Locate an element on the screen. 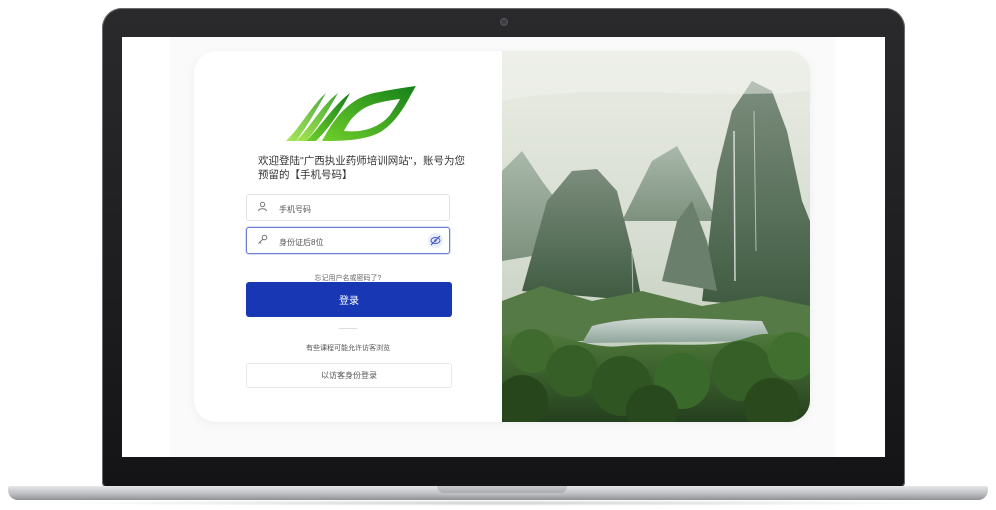 This screenshot has width=996, height=510. password-field is located at coordinates (348, 240).